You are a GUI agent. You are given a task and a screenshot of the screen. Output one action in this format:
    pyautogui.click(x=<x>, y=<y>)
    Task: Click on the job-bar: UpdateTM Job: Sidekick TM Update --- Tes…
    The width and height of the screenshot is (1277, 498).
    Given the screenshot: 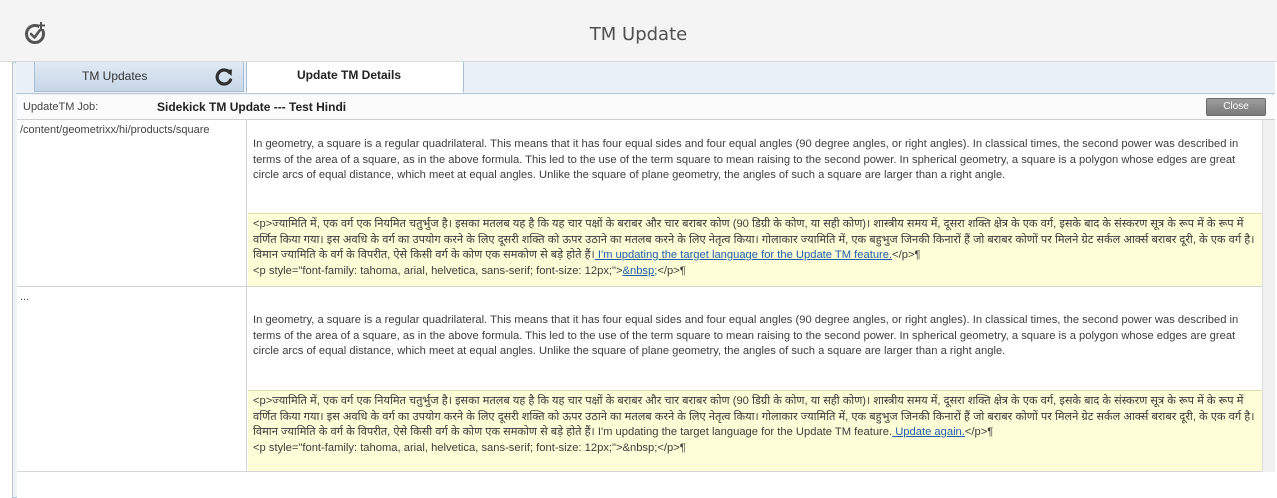 What is the action you would take?
    pyautogui.click(x=646, y=107)
    